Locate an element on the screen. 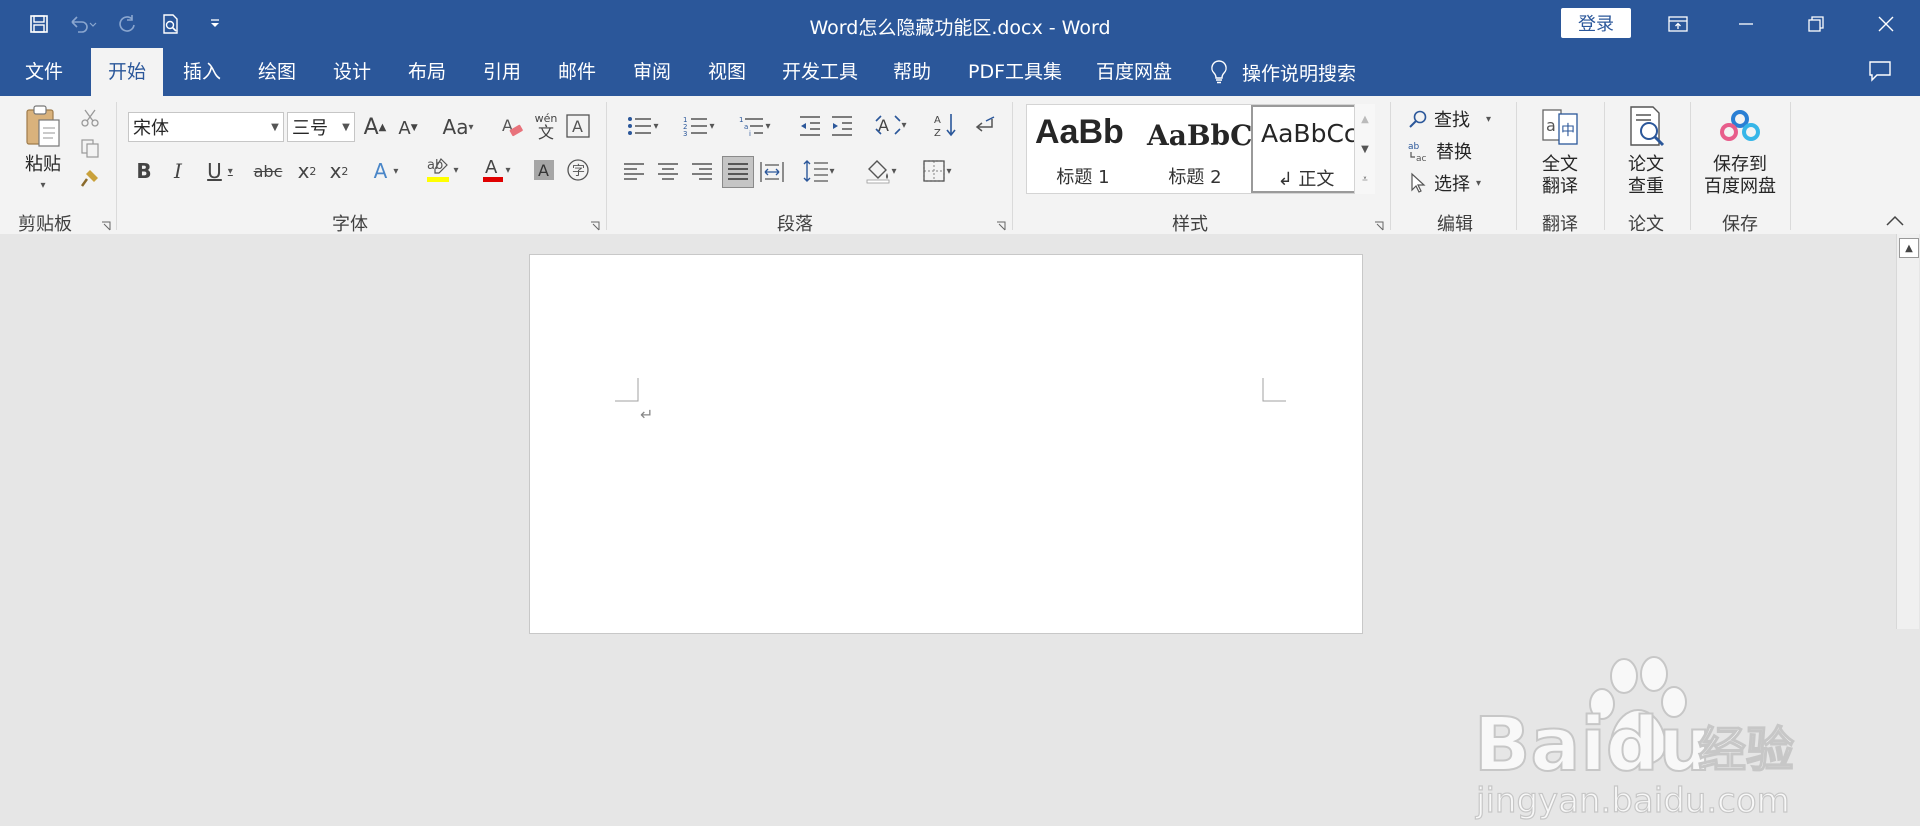 Image resolution: width=1920 pixels, height=826 pixels. title-bar: Word怎么隐藏功能区.docx - Word 登录 is located at coordinates (960, 24).